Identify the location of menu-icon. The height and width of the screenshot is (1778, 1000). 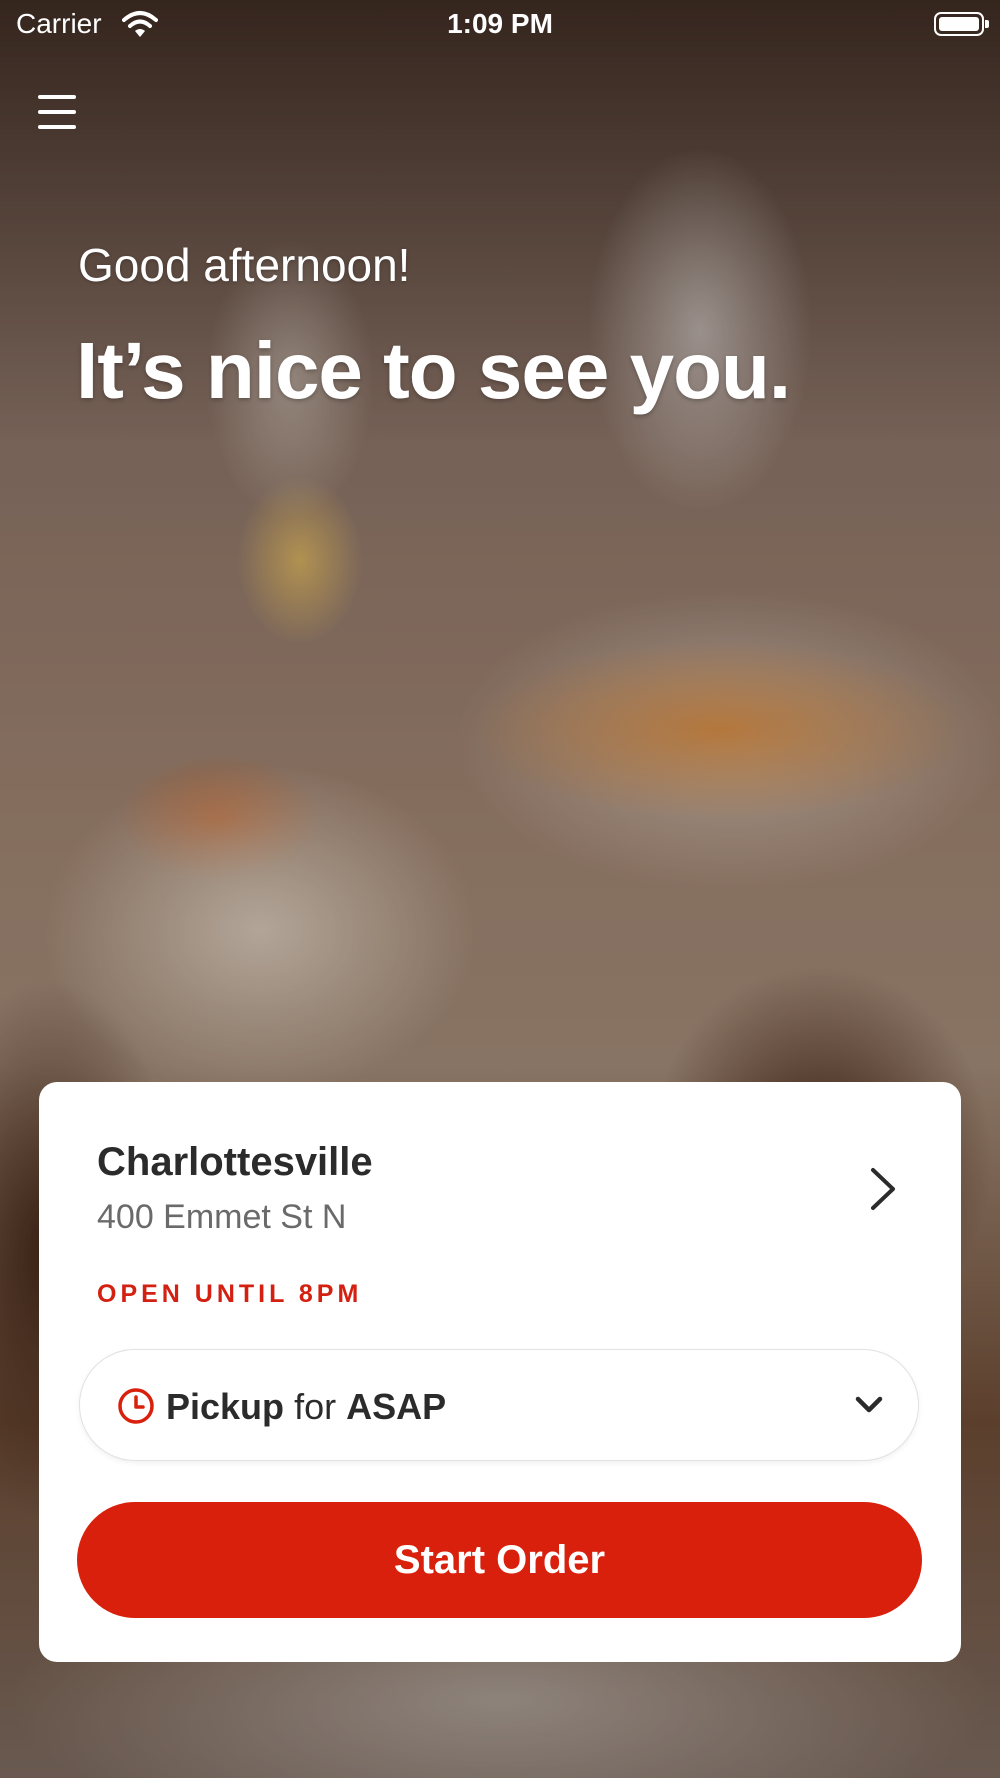
(58, 113).